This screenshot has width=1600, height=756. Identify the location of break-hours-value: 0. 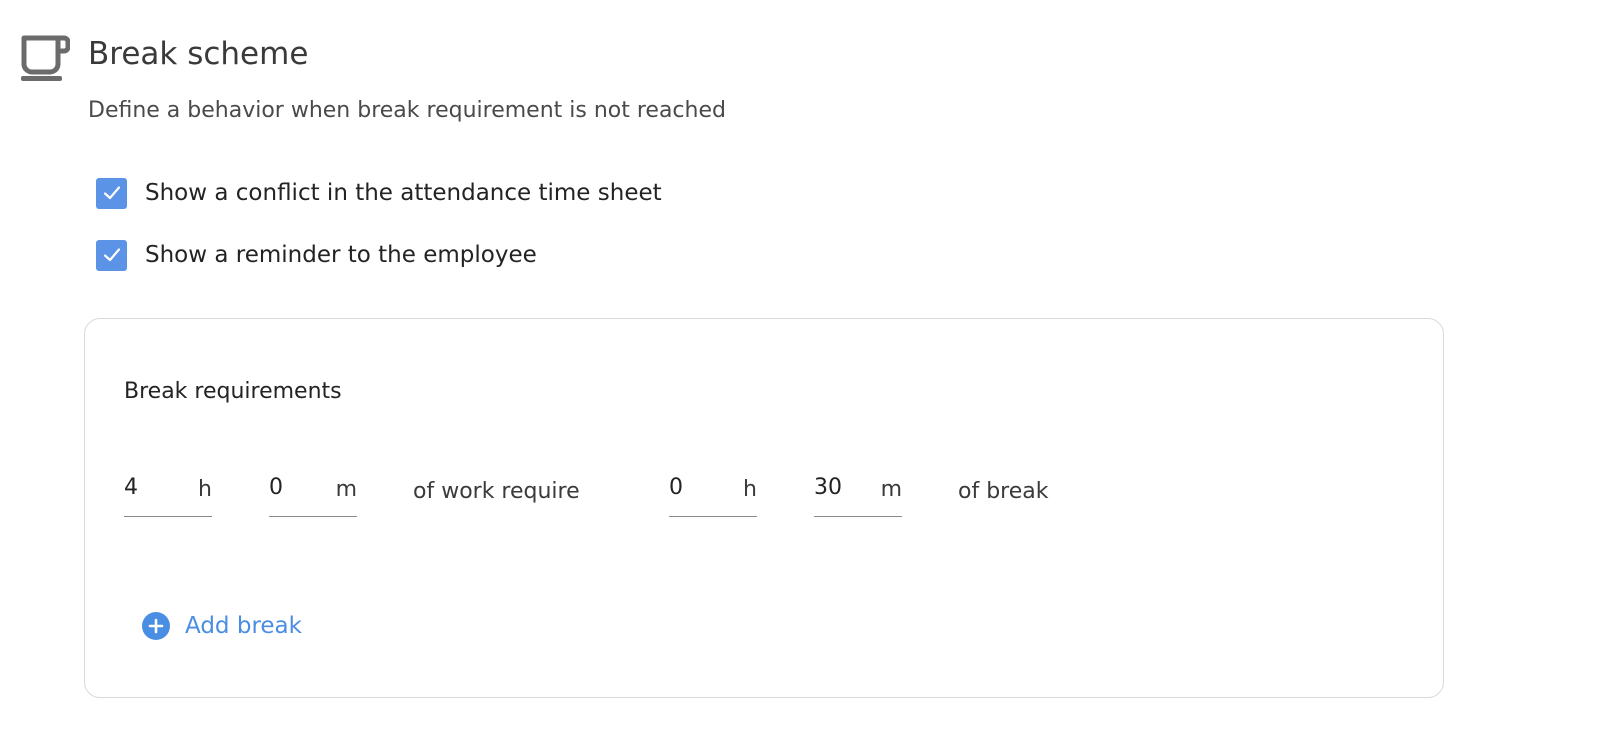
(676, 488).